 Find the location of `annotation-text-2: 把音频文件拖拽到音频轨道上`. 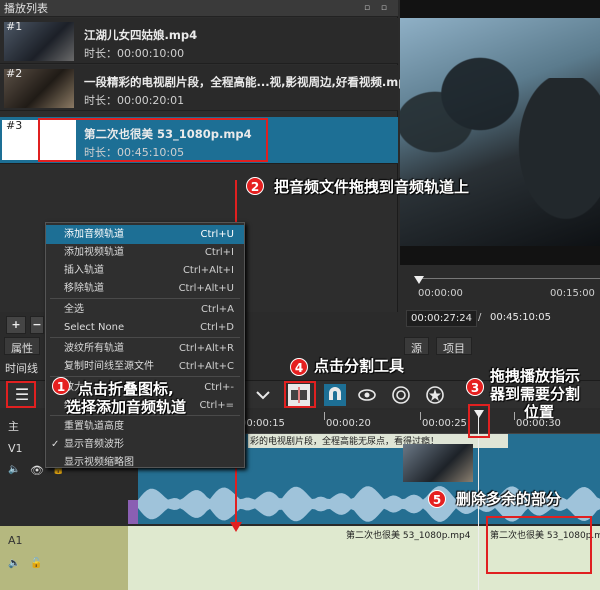

annotation-text-2: 把音频文件拖拽到音频轨道上 is located at coordinates (372, 187).